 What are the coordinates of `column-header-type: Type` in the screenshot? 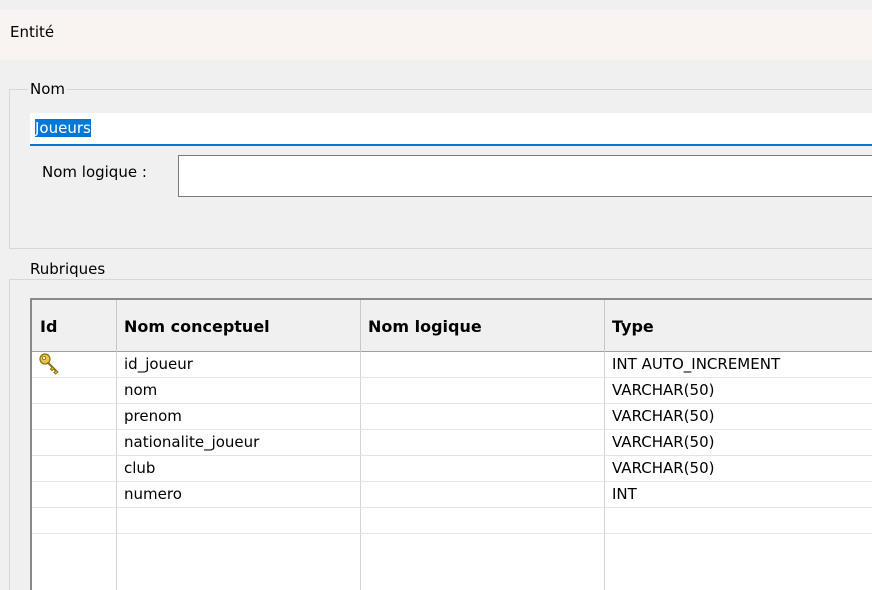 It's located at (738, 326).